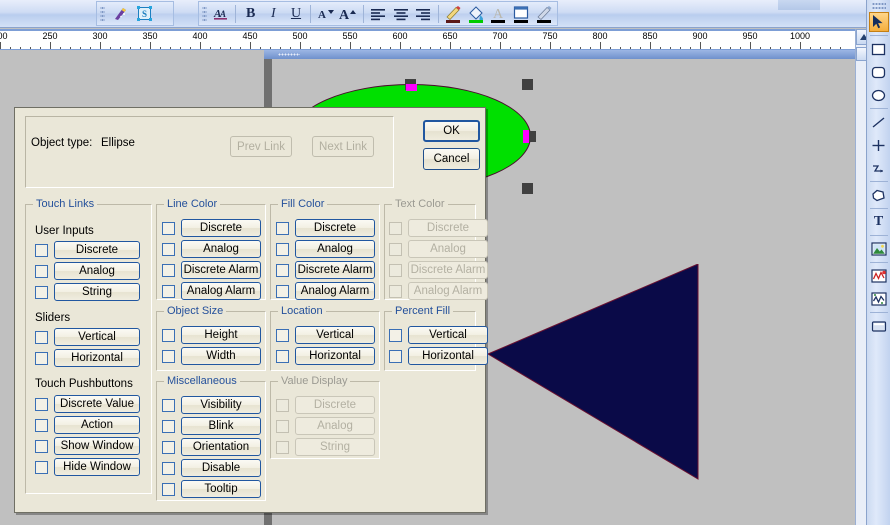 The image size is (890, 525). I want to click on link-row-fill-color-discrete: Discrete, so click(325, 228).